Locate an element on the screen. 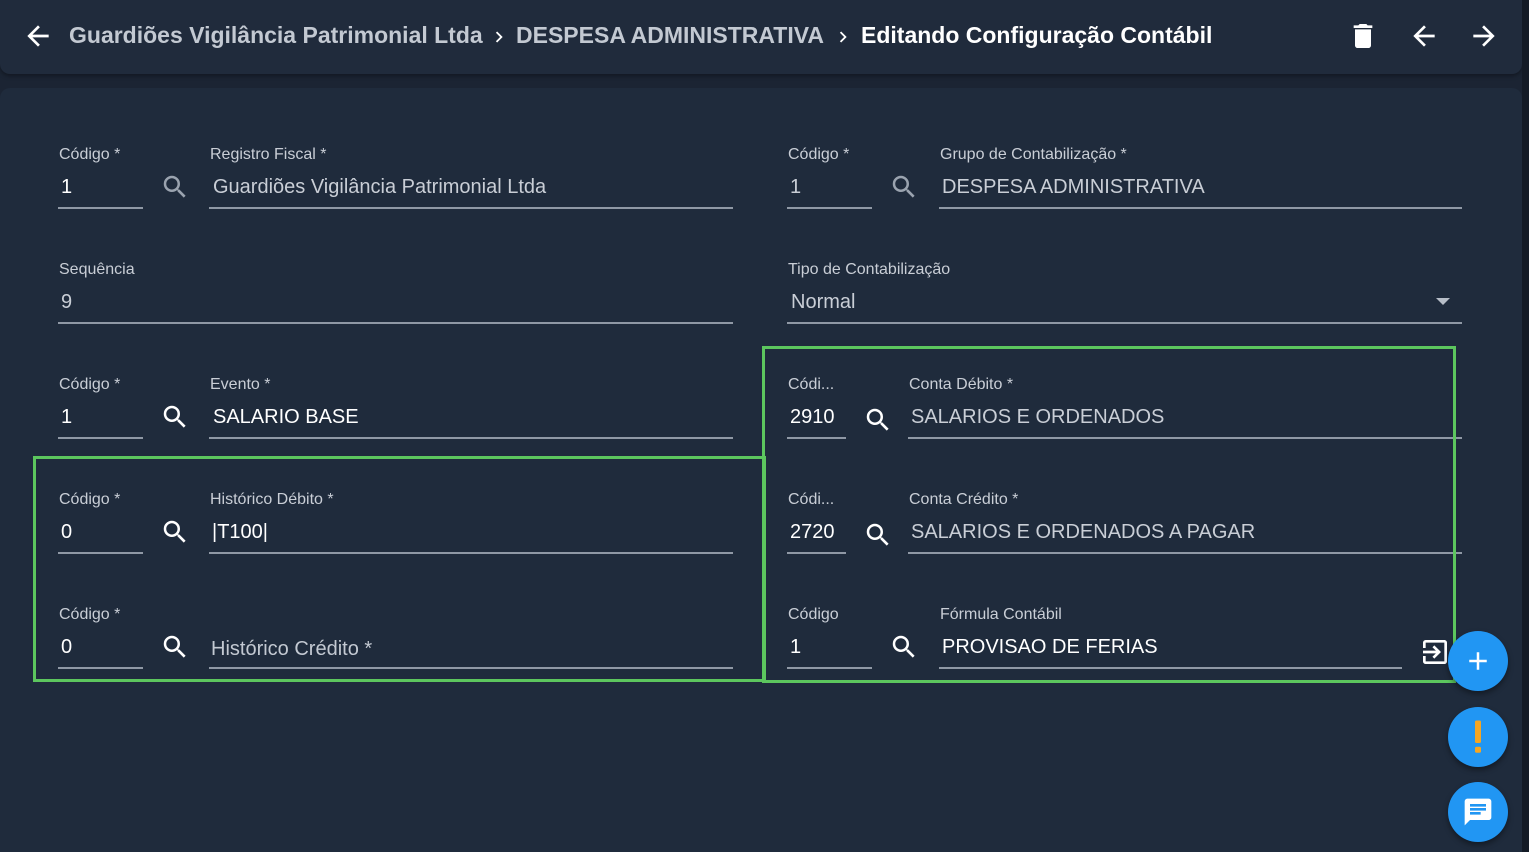  dropdown-caret-icon is located at coordinates (1443, 301).